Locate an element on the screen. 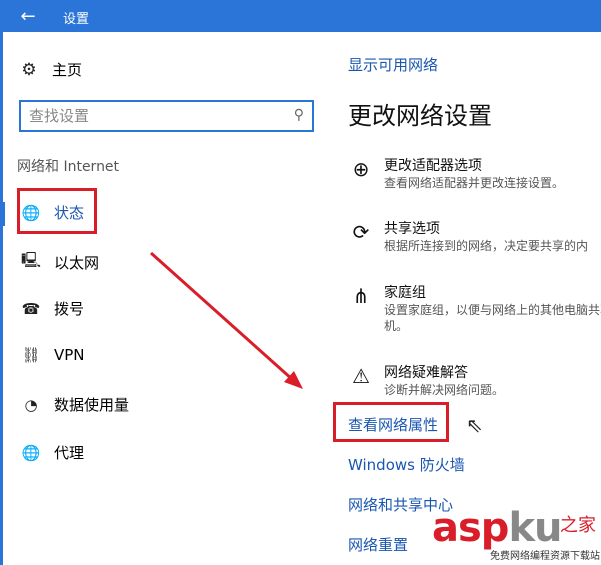 This screenshot has height=565, width=601. option-desc: 根据所连接到的网络，决定要共享的内 is located at coordinates (486, 246).